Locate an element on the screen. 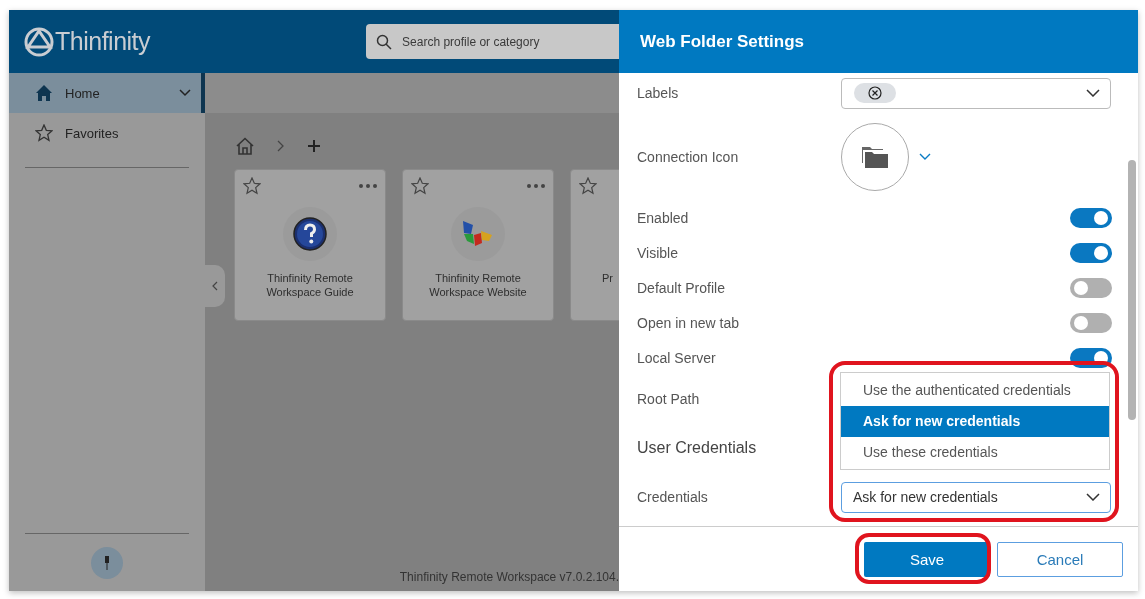 The height and width of the screenshot is (599, 1145). field-label: Local Server is located at coordinates (676, 357).